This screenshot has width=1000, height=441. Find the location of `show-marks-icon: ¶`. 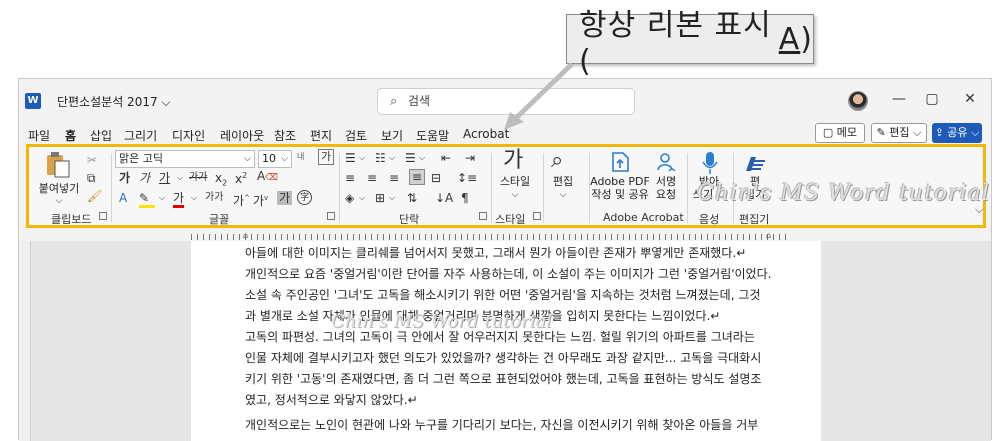

show-marks-icon: ¶ is located at coordinates (465, 198).